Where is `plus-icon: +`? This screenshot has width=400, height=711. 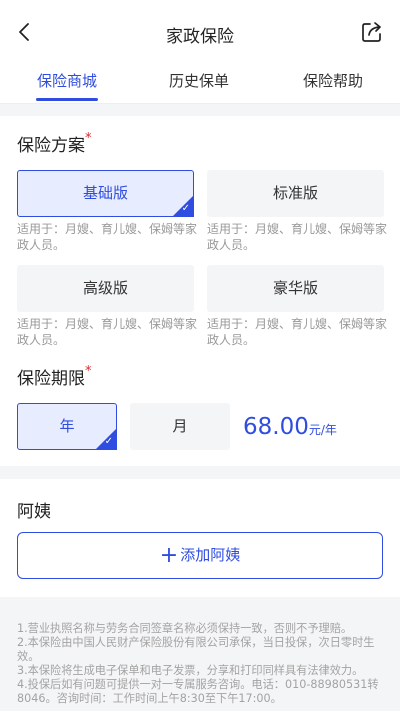 plus-icon: + is located at coordinates (169, 555).